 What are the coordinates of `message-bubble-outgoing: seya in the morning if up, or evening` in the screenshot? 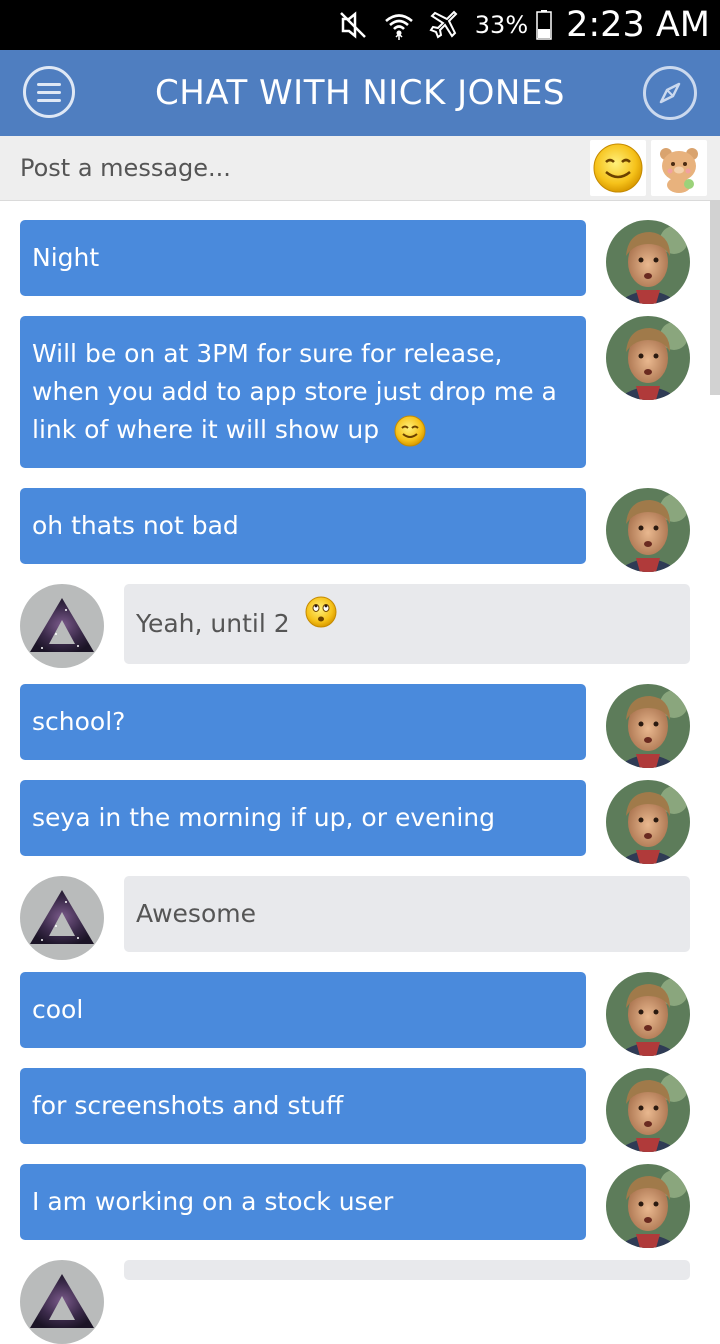 It's located at (303, 818).